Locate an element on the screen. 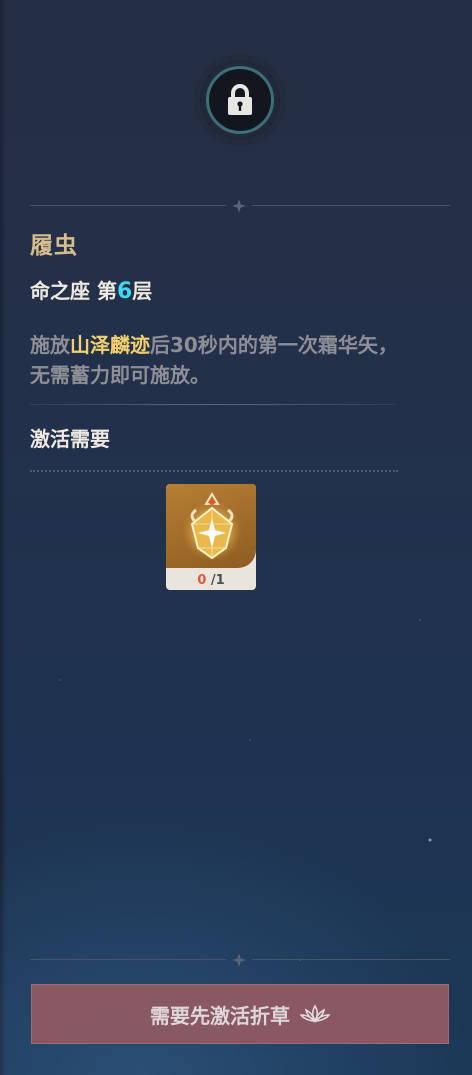 The width and height of the screenshot is (472, 1075). top-divider is located at coordinates (240, 206).